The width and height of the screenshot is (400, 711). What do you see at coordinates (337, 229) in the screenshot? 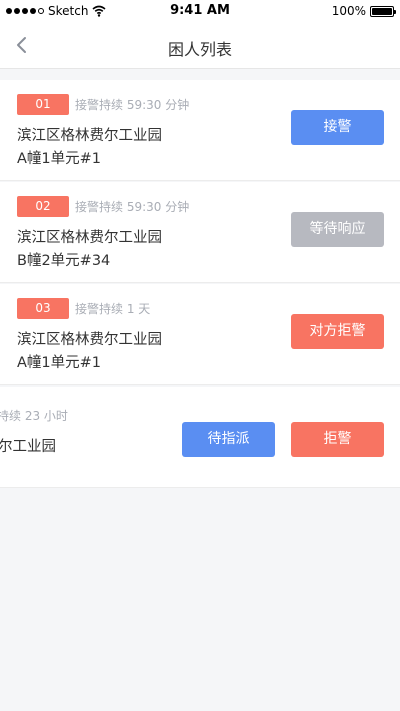
I see `waiting-response-button: 等待响应` at bounding box center [337, 229].